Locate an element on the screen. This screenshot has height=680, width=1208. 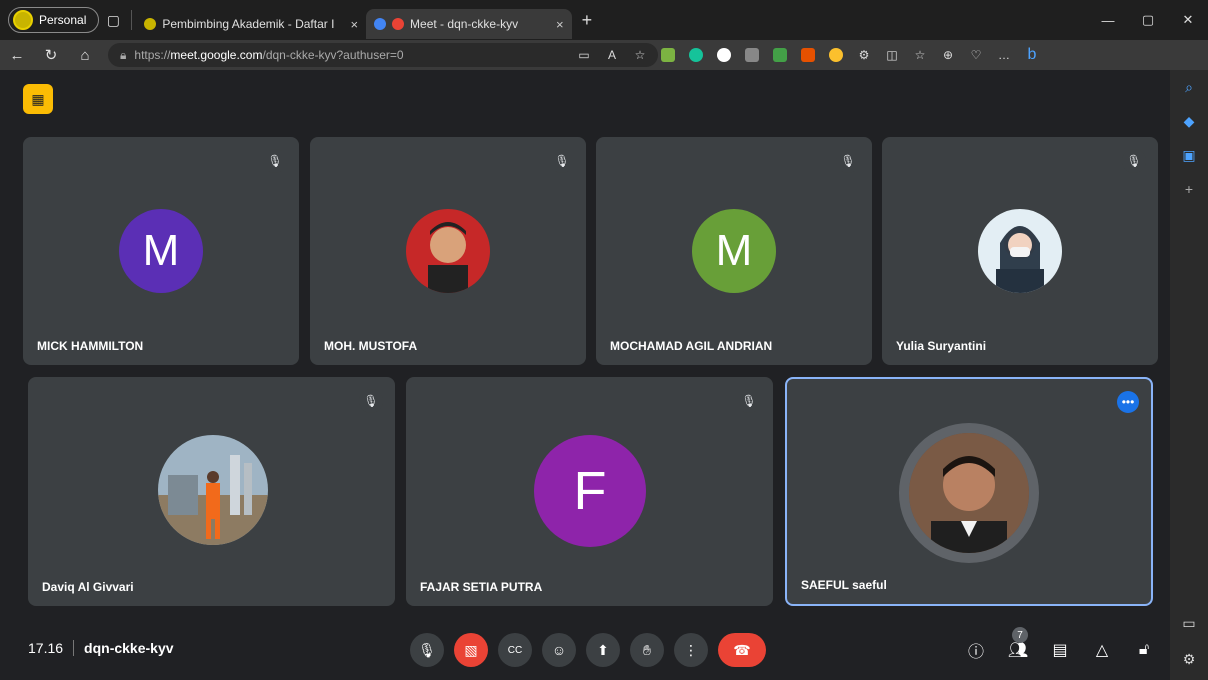
participant-tile: 🎙︎ M MICK HAMMILTON is located at coordinates (161, 251).